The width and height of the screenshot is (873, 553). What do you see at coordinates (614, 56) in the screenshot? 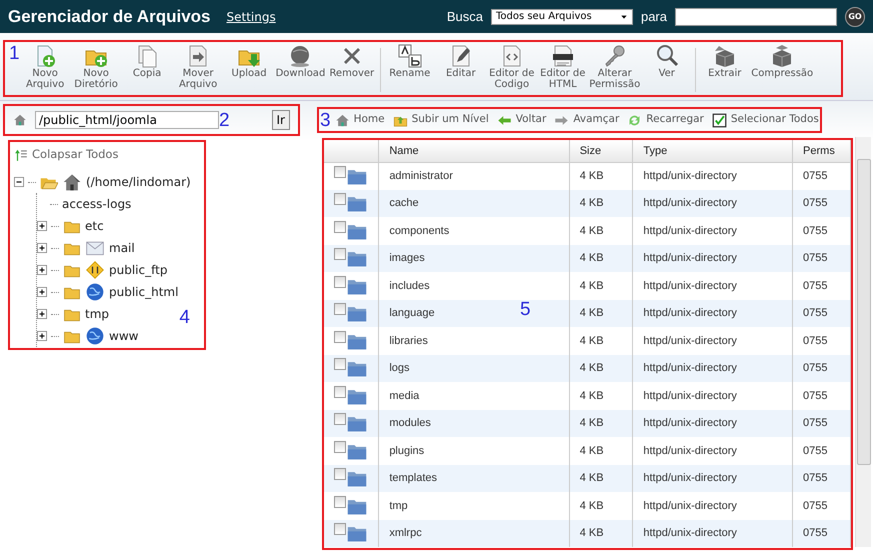
I see `key-icon` at bounding box center [614, 56].